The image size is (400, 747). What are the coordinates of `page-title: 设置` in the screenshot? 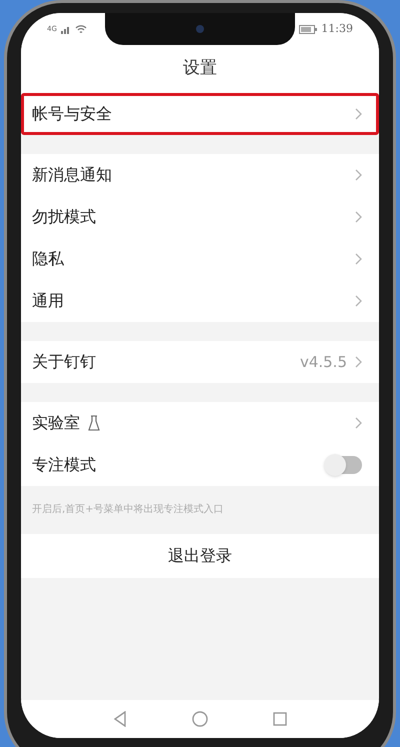 It's located at (200, 68).